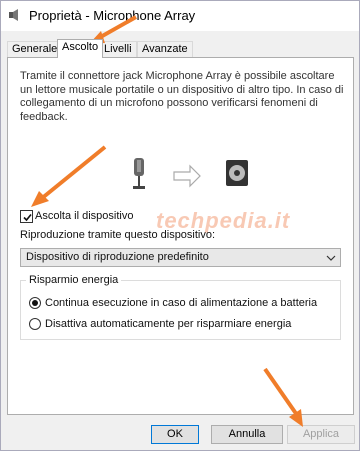  Describe the element at coordinates (139, 173) in the screenshot. I see `microphone-icon` at that location.